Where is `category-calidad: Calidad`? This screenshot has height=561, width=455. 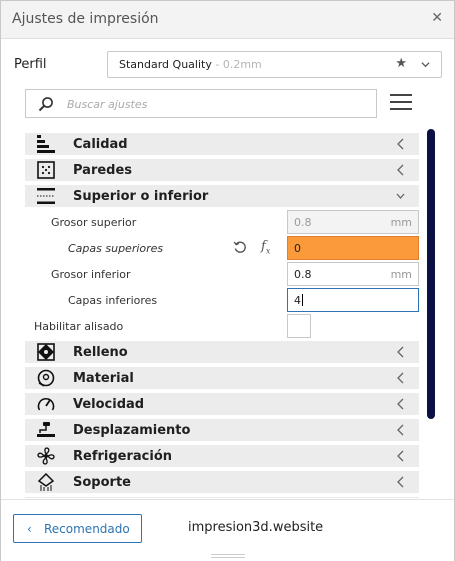 category-calidad: Calidad is located at coordinates (222, 144).